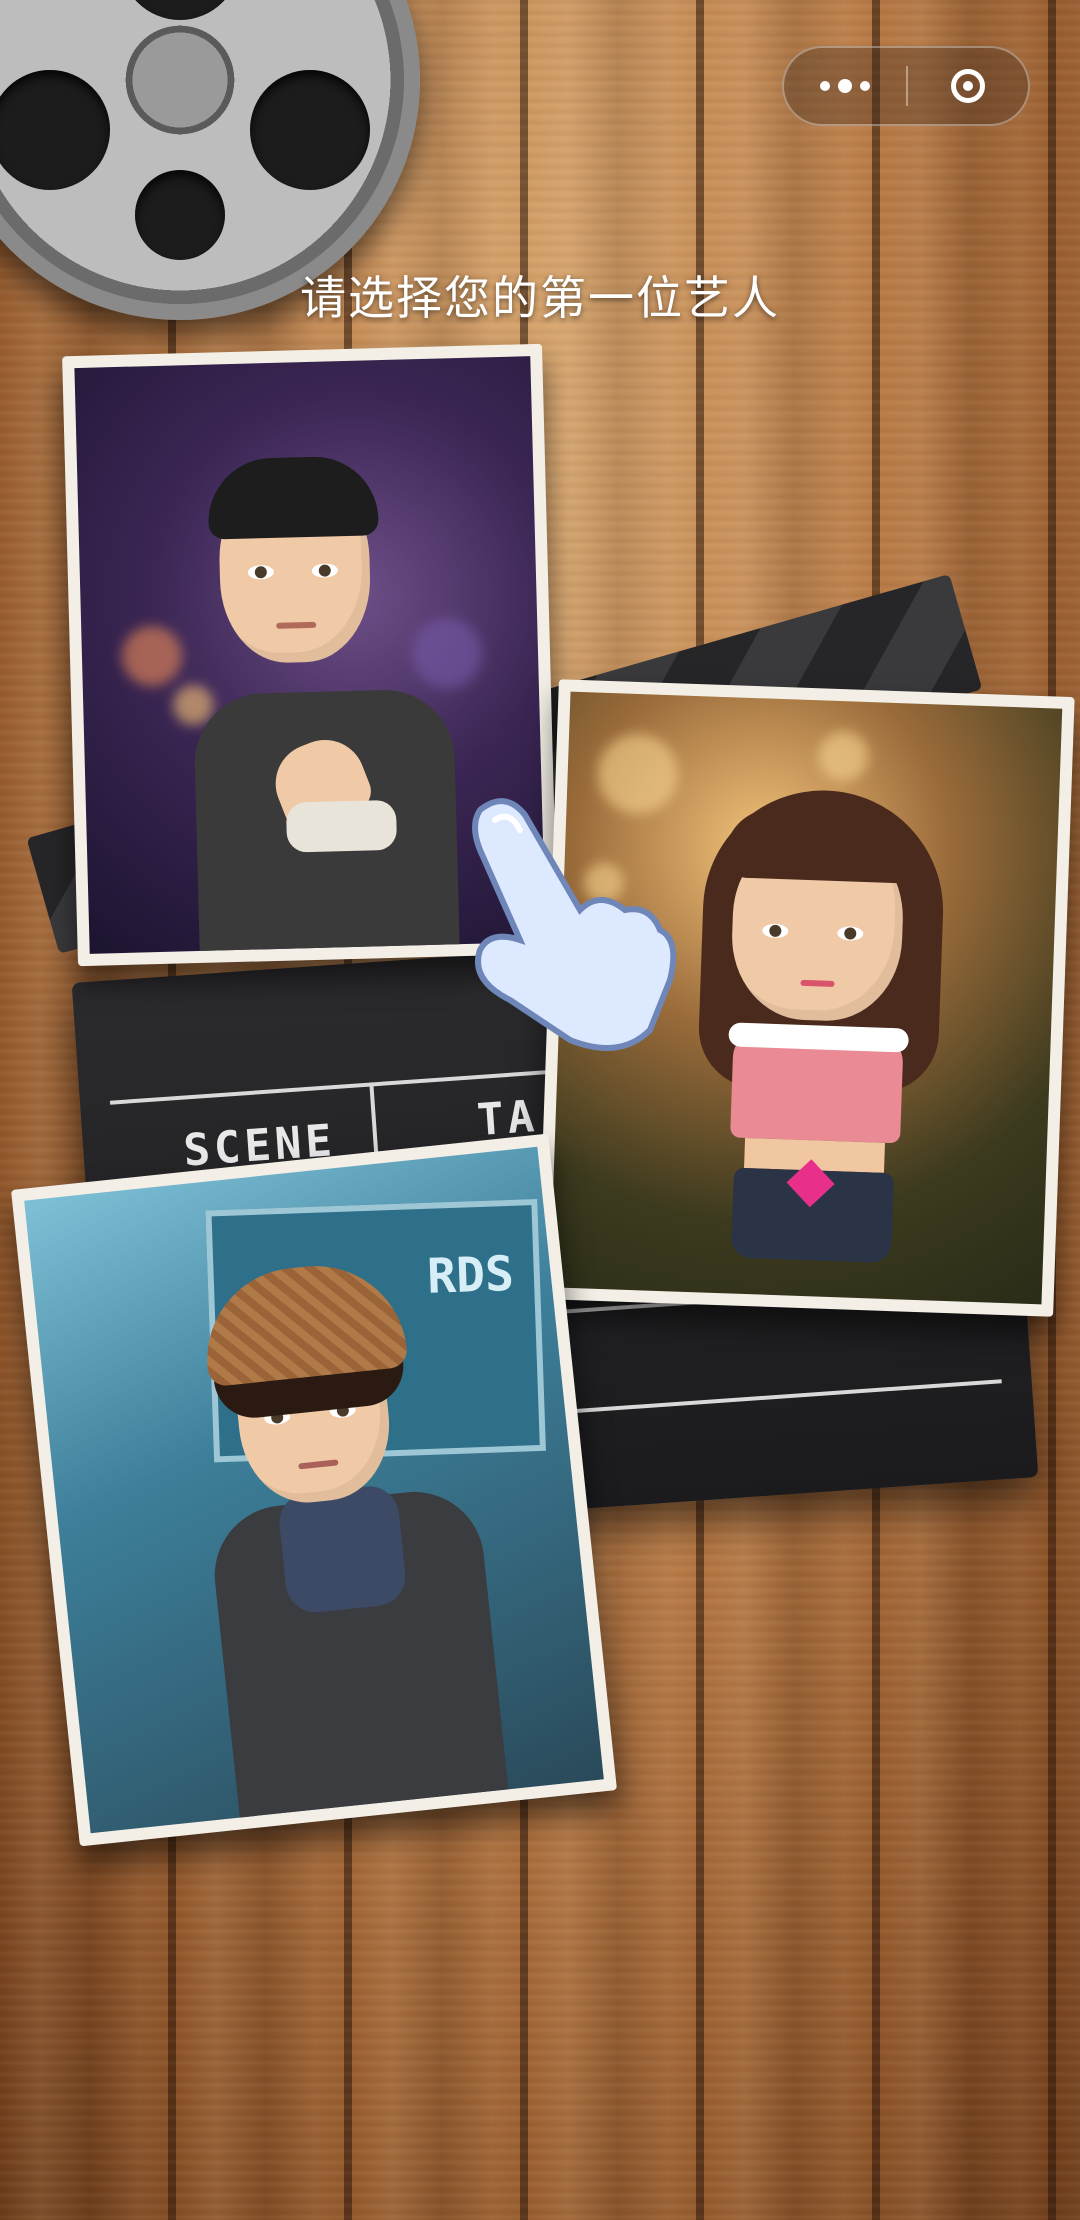  Describe the element at coordinates (292, 497) in the screenshot. I see `artist-hair` at that location.